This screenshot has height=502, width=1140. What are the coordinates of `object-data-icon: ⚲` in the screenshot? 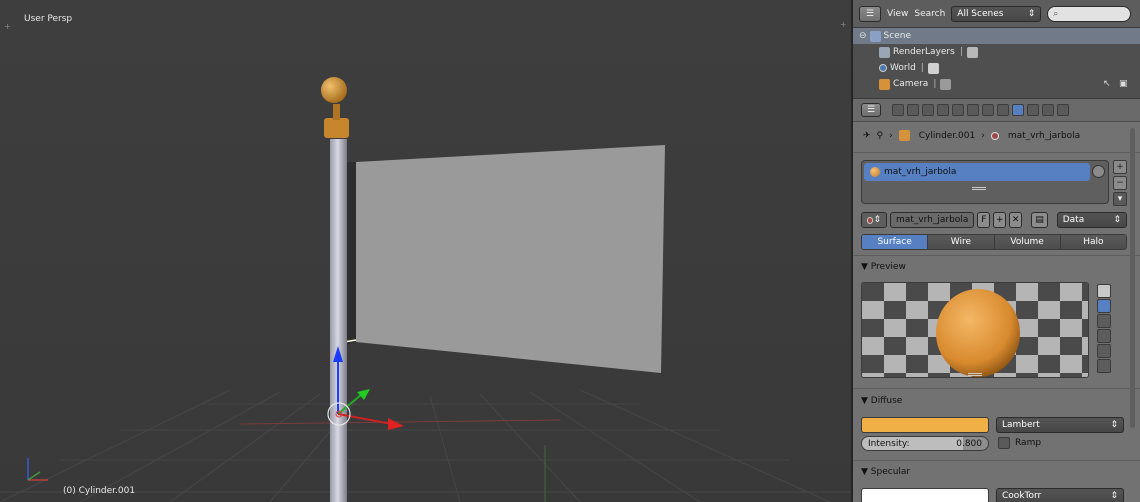 It's located at (880, 135).